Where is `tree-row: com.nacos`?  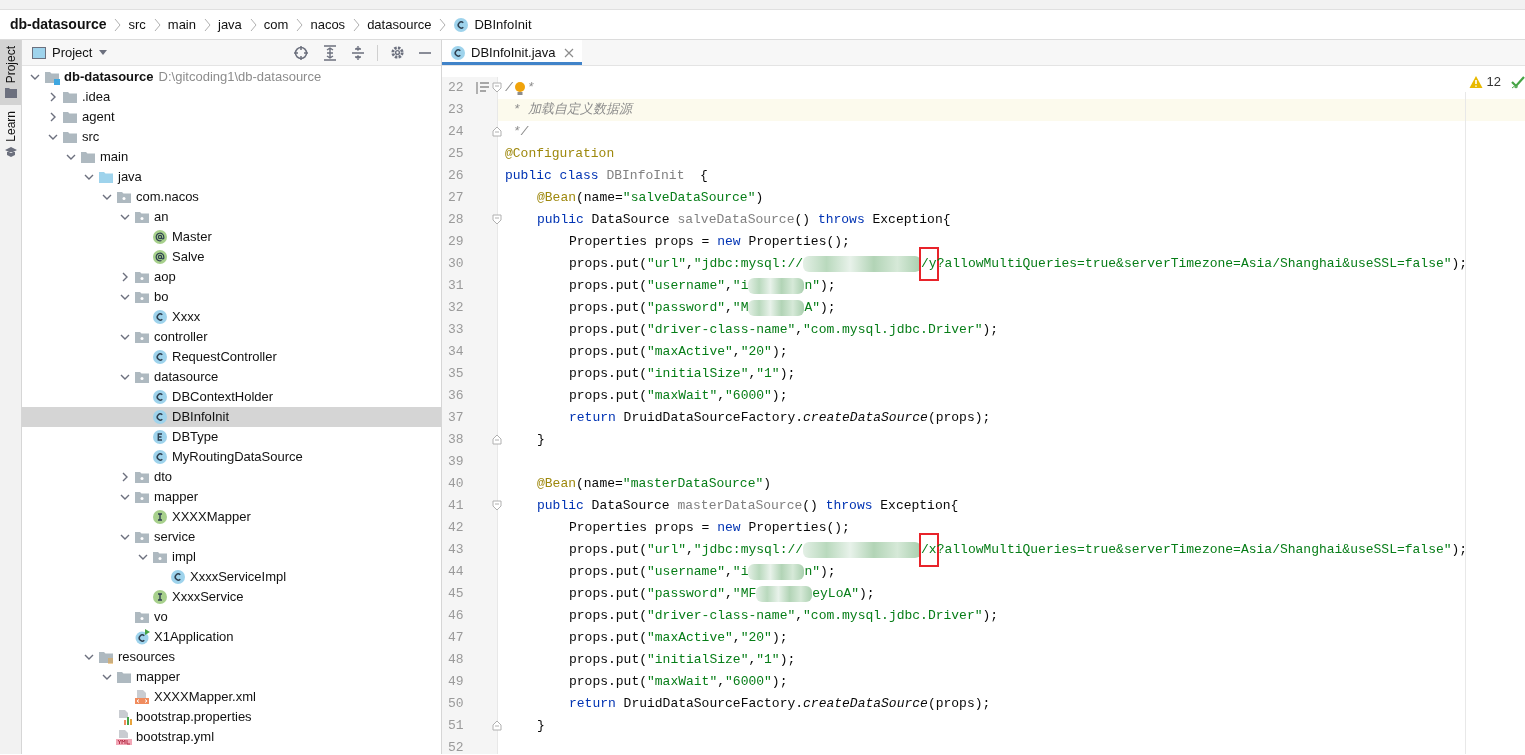
tree-row: com.nacos is located at coordinates (231, 197).